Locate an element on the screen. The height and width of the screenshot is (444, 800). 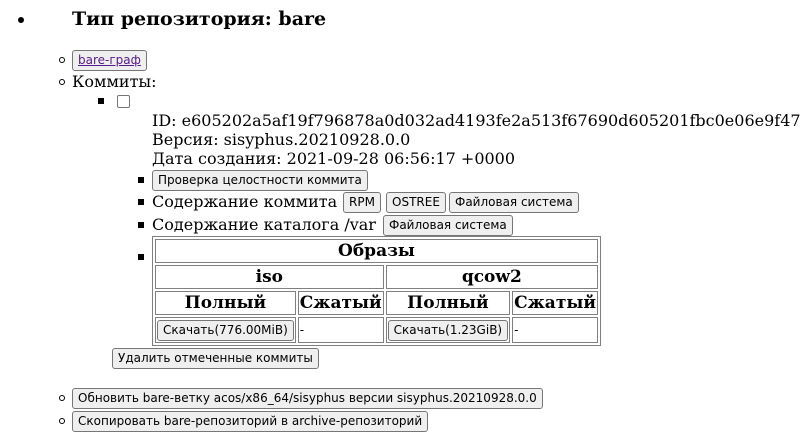
iso-compressed-value: - is located at coordinates (340, 330).